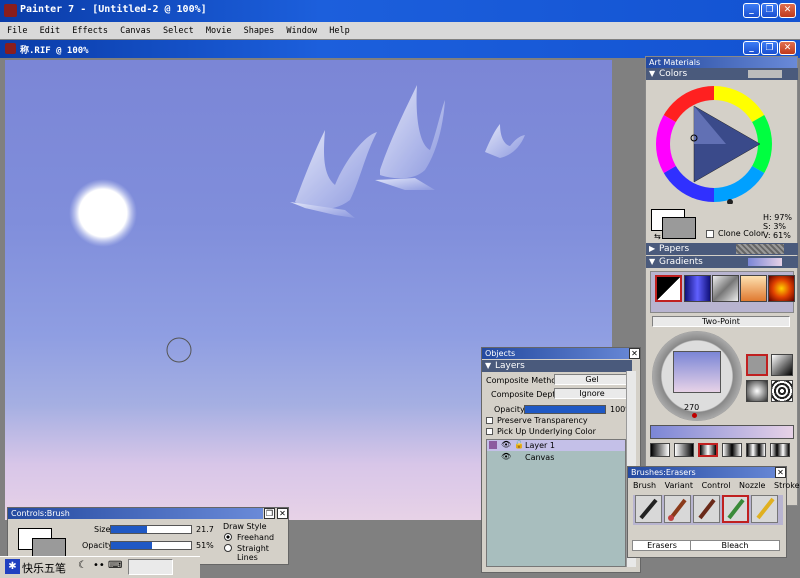  What do you see at coordinates (725, 288) in the screenshot?
I see `gradient-tile-silver` at bounding box center [725, 288].